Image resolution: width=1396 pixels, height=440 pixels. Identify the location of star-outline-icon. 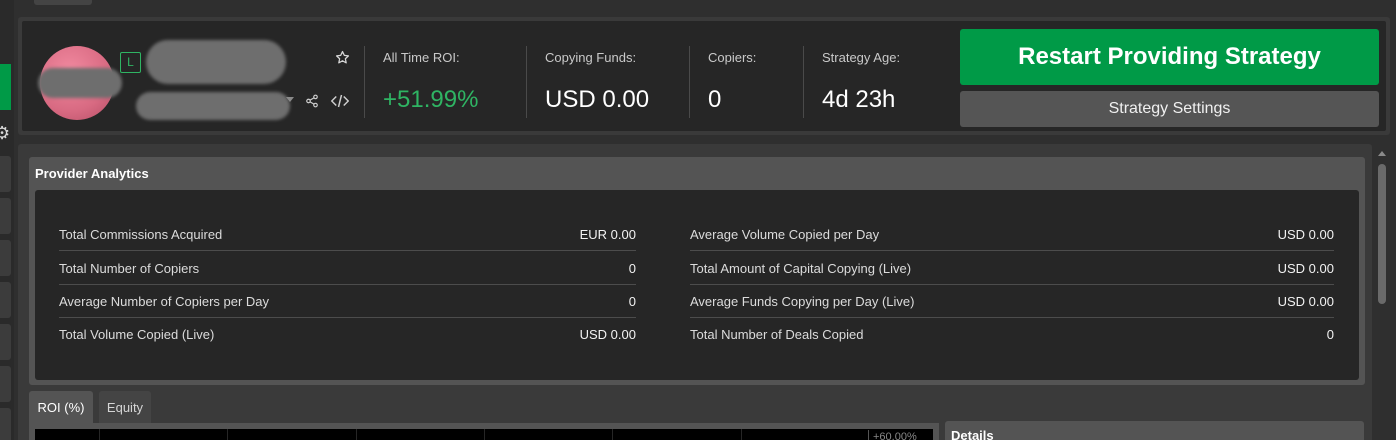
(342, 57).